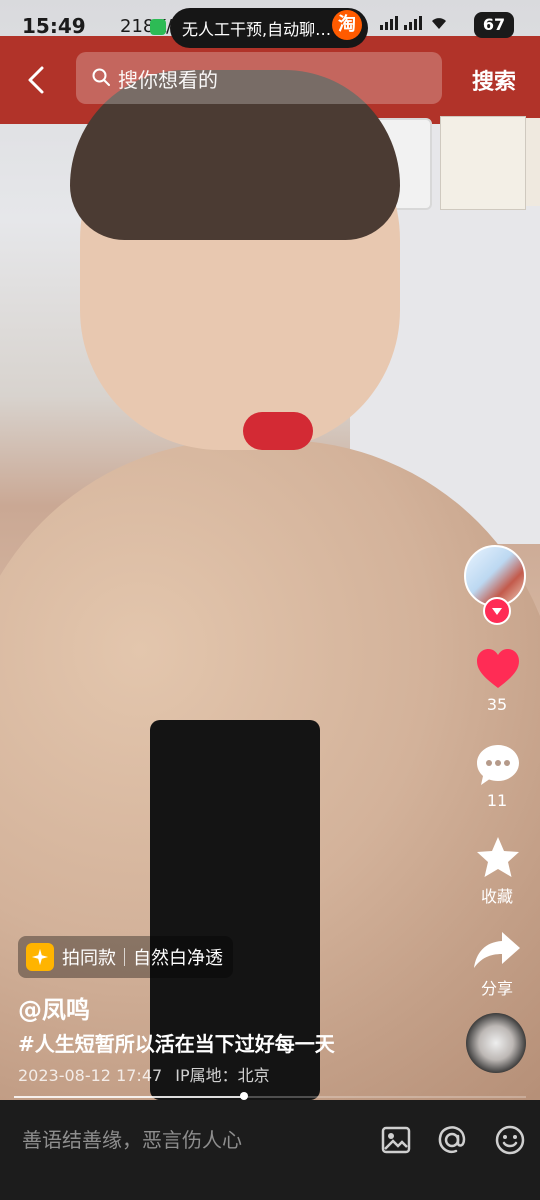  I want to click on comment-count: 11, so click(497, 800).